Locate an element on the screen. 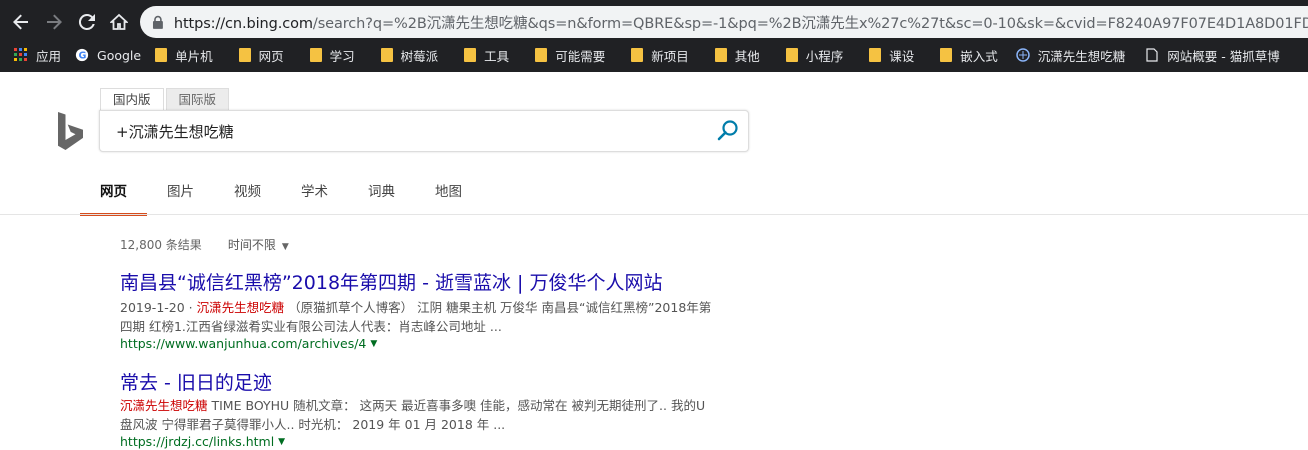  bookmark-google: G Google is located at coordinates (108, 55).